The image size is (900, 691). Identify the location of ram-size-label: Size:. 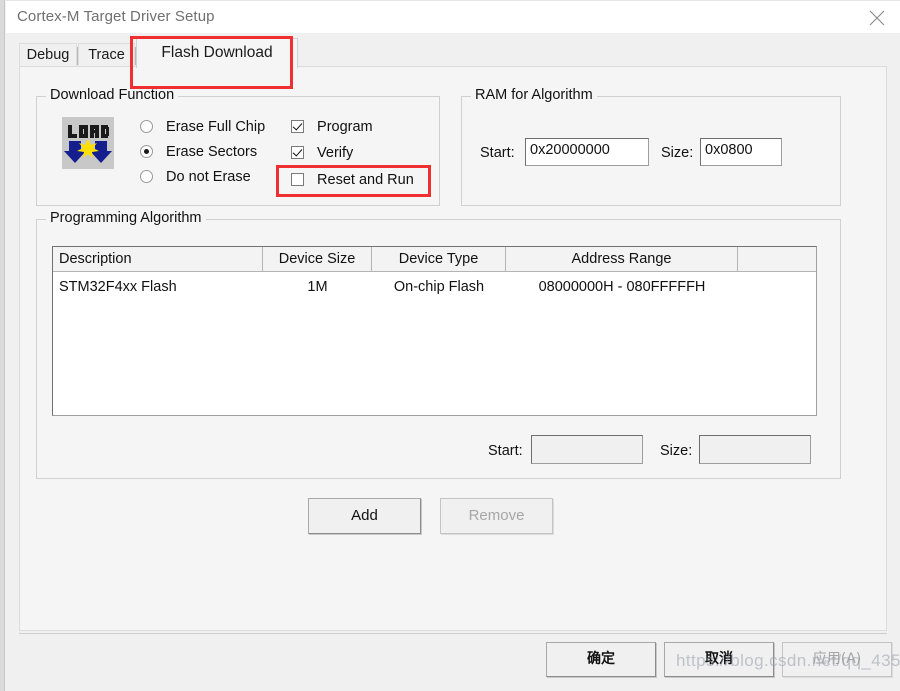
(677, 153).